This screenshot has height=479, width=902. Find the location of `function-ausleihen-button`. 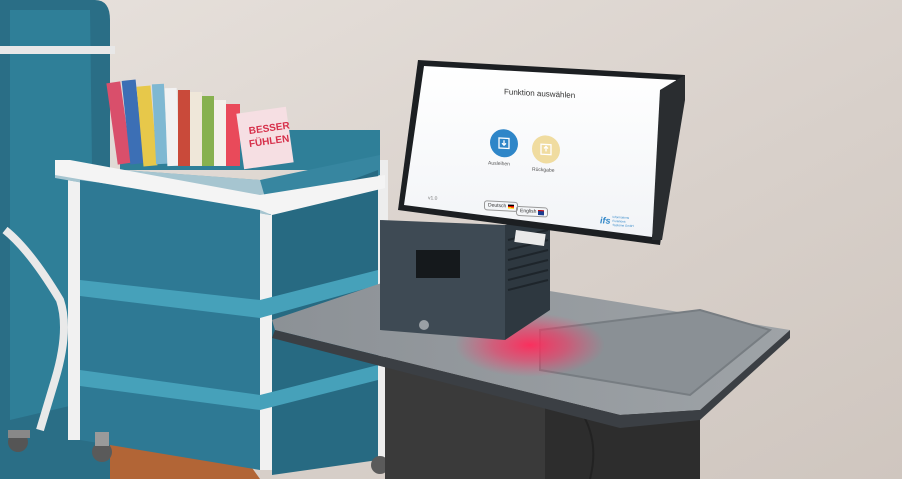

function-ausleihen-button is located at coordinates (504, 143).